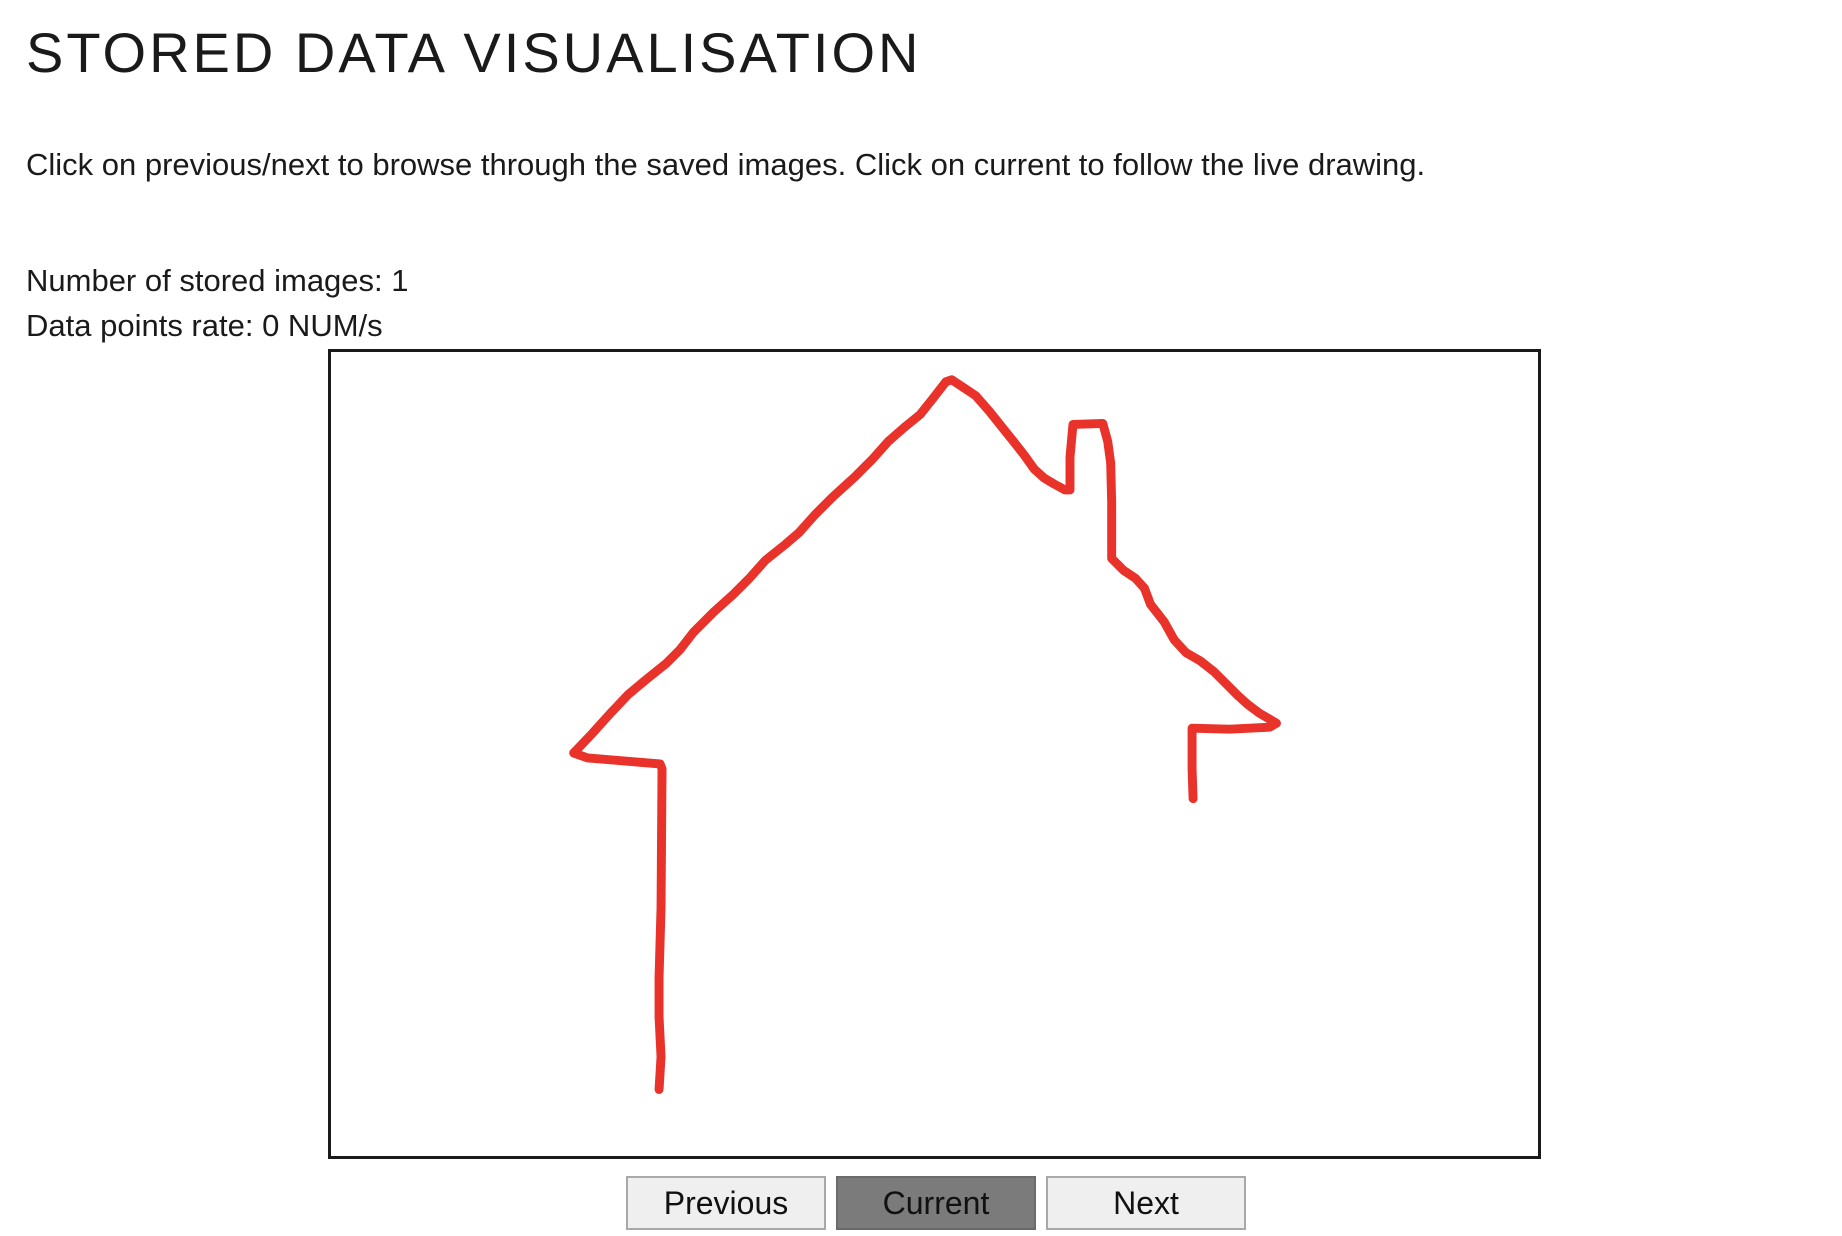 The height and width of the screenshot is (1236, 1842). I want to click on next-button: Next, so click(1146, 1203).